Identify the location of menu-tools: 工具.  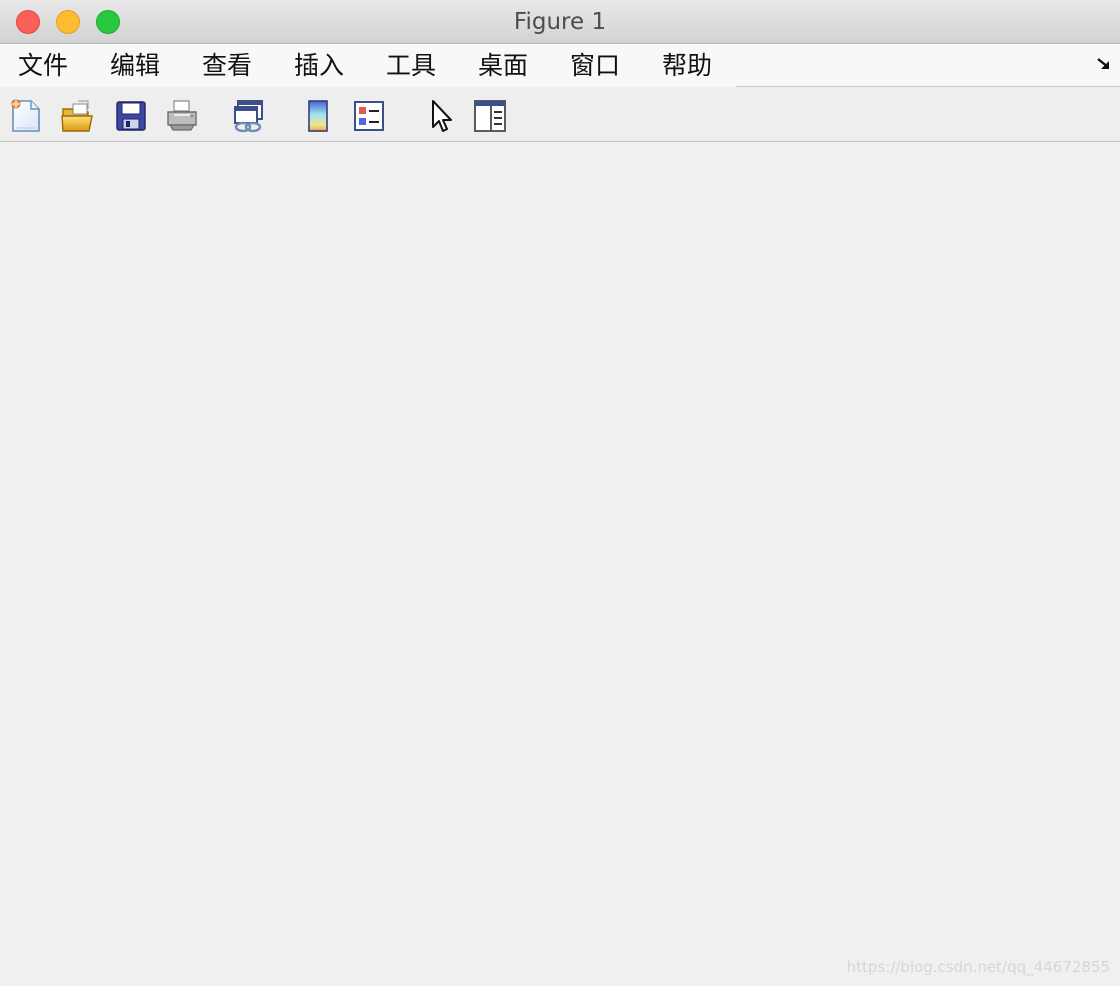
(411, 66).